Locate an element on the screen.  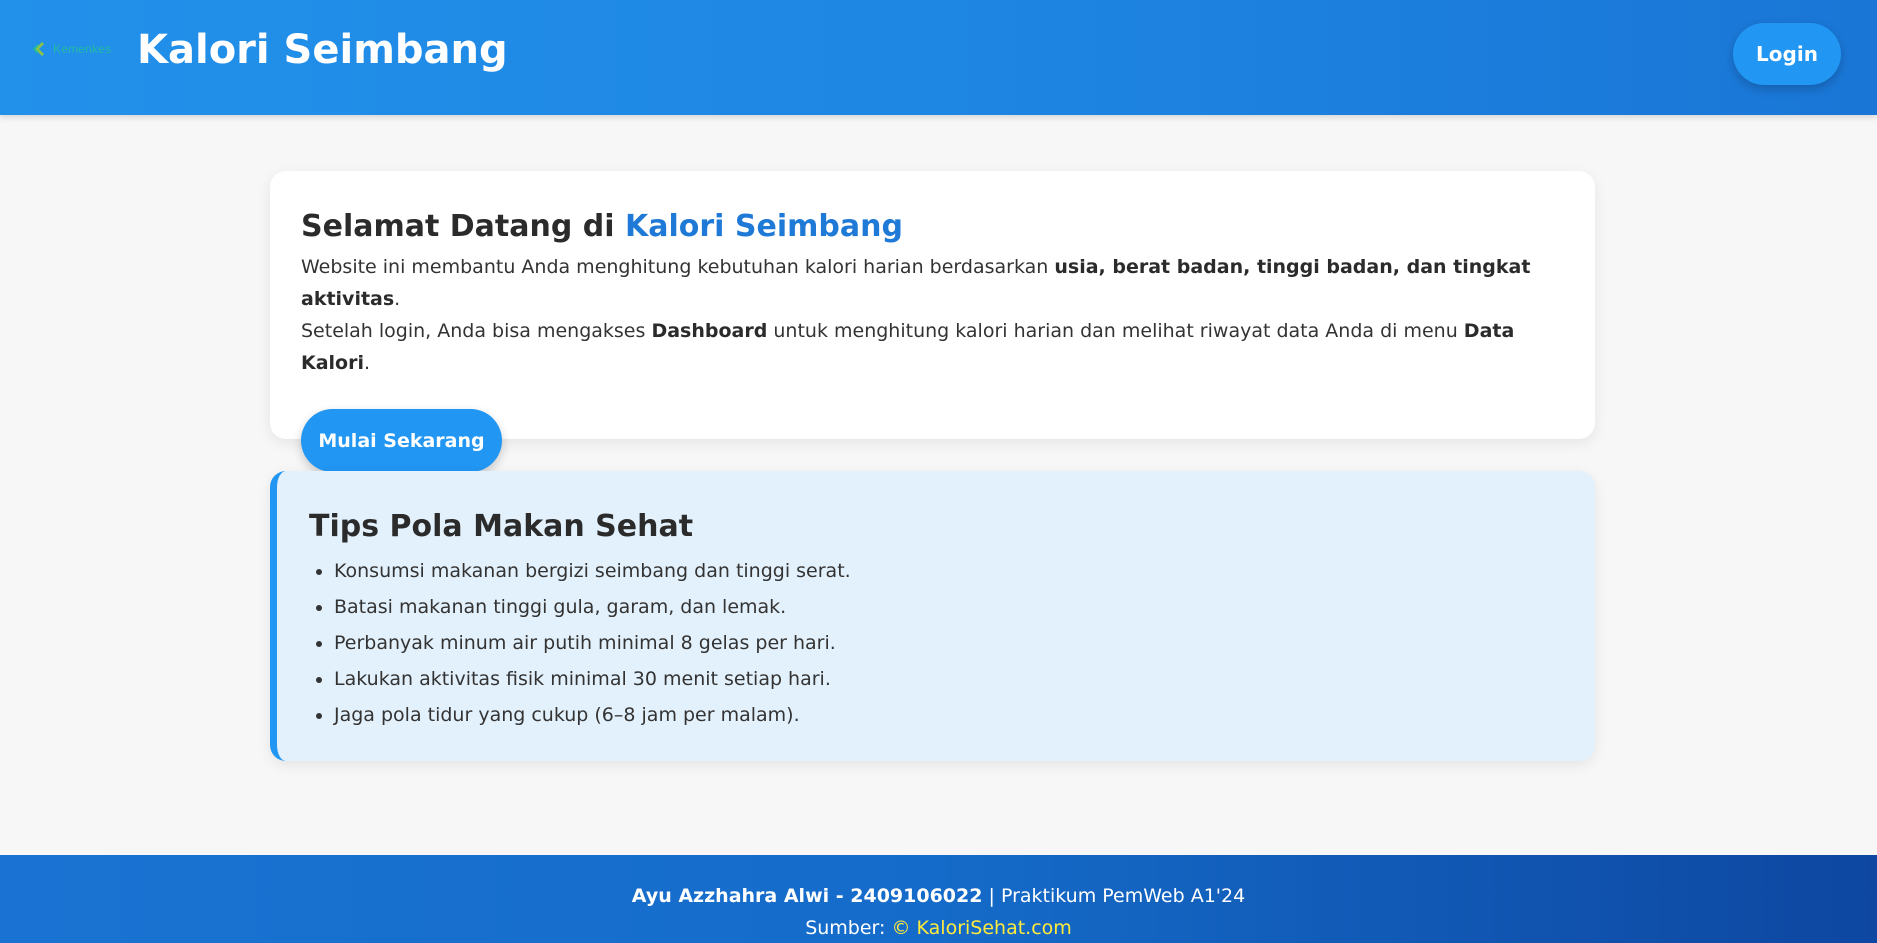
footer-source: Sumber: © KaloriSehat.com is located at coordinates (938, 928).